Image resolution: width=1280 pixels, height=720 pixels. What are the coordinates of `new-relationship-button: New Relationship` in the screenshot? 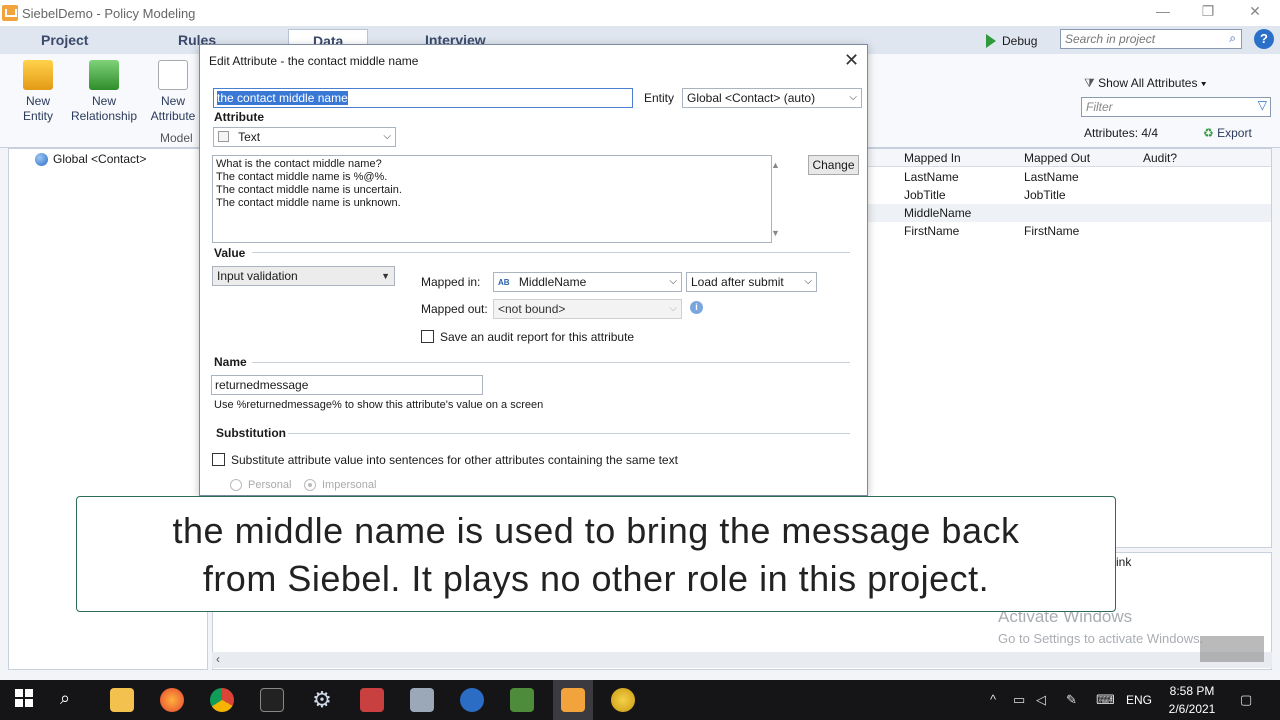 It's located at (104, 92).